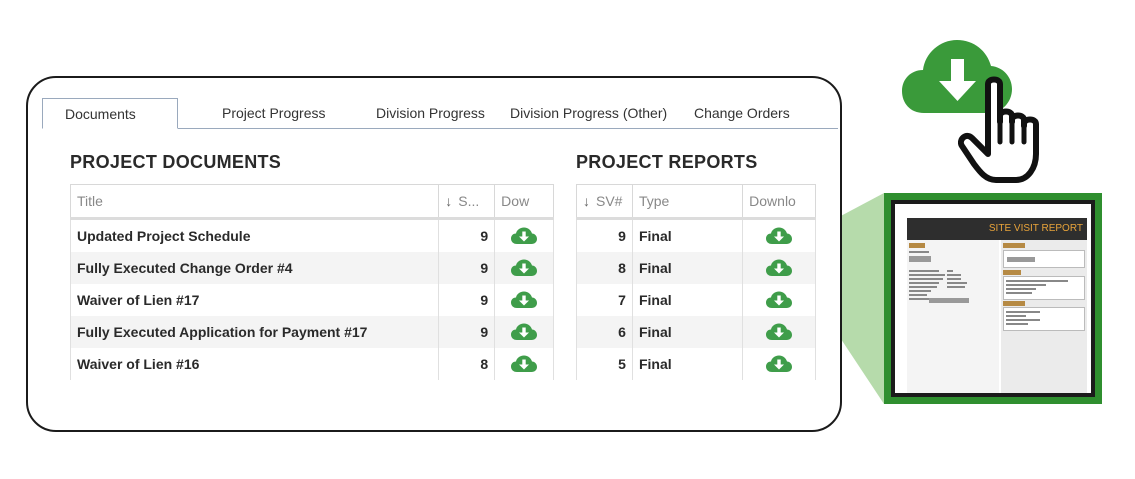 This screenshot has height=479, width=1135. I want to click on report-header: SITE VISIT REPORT, so click(997, 229).